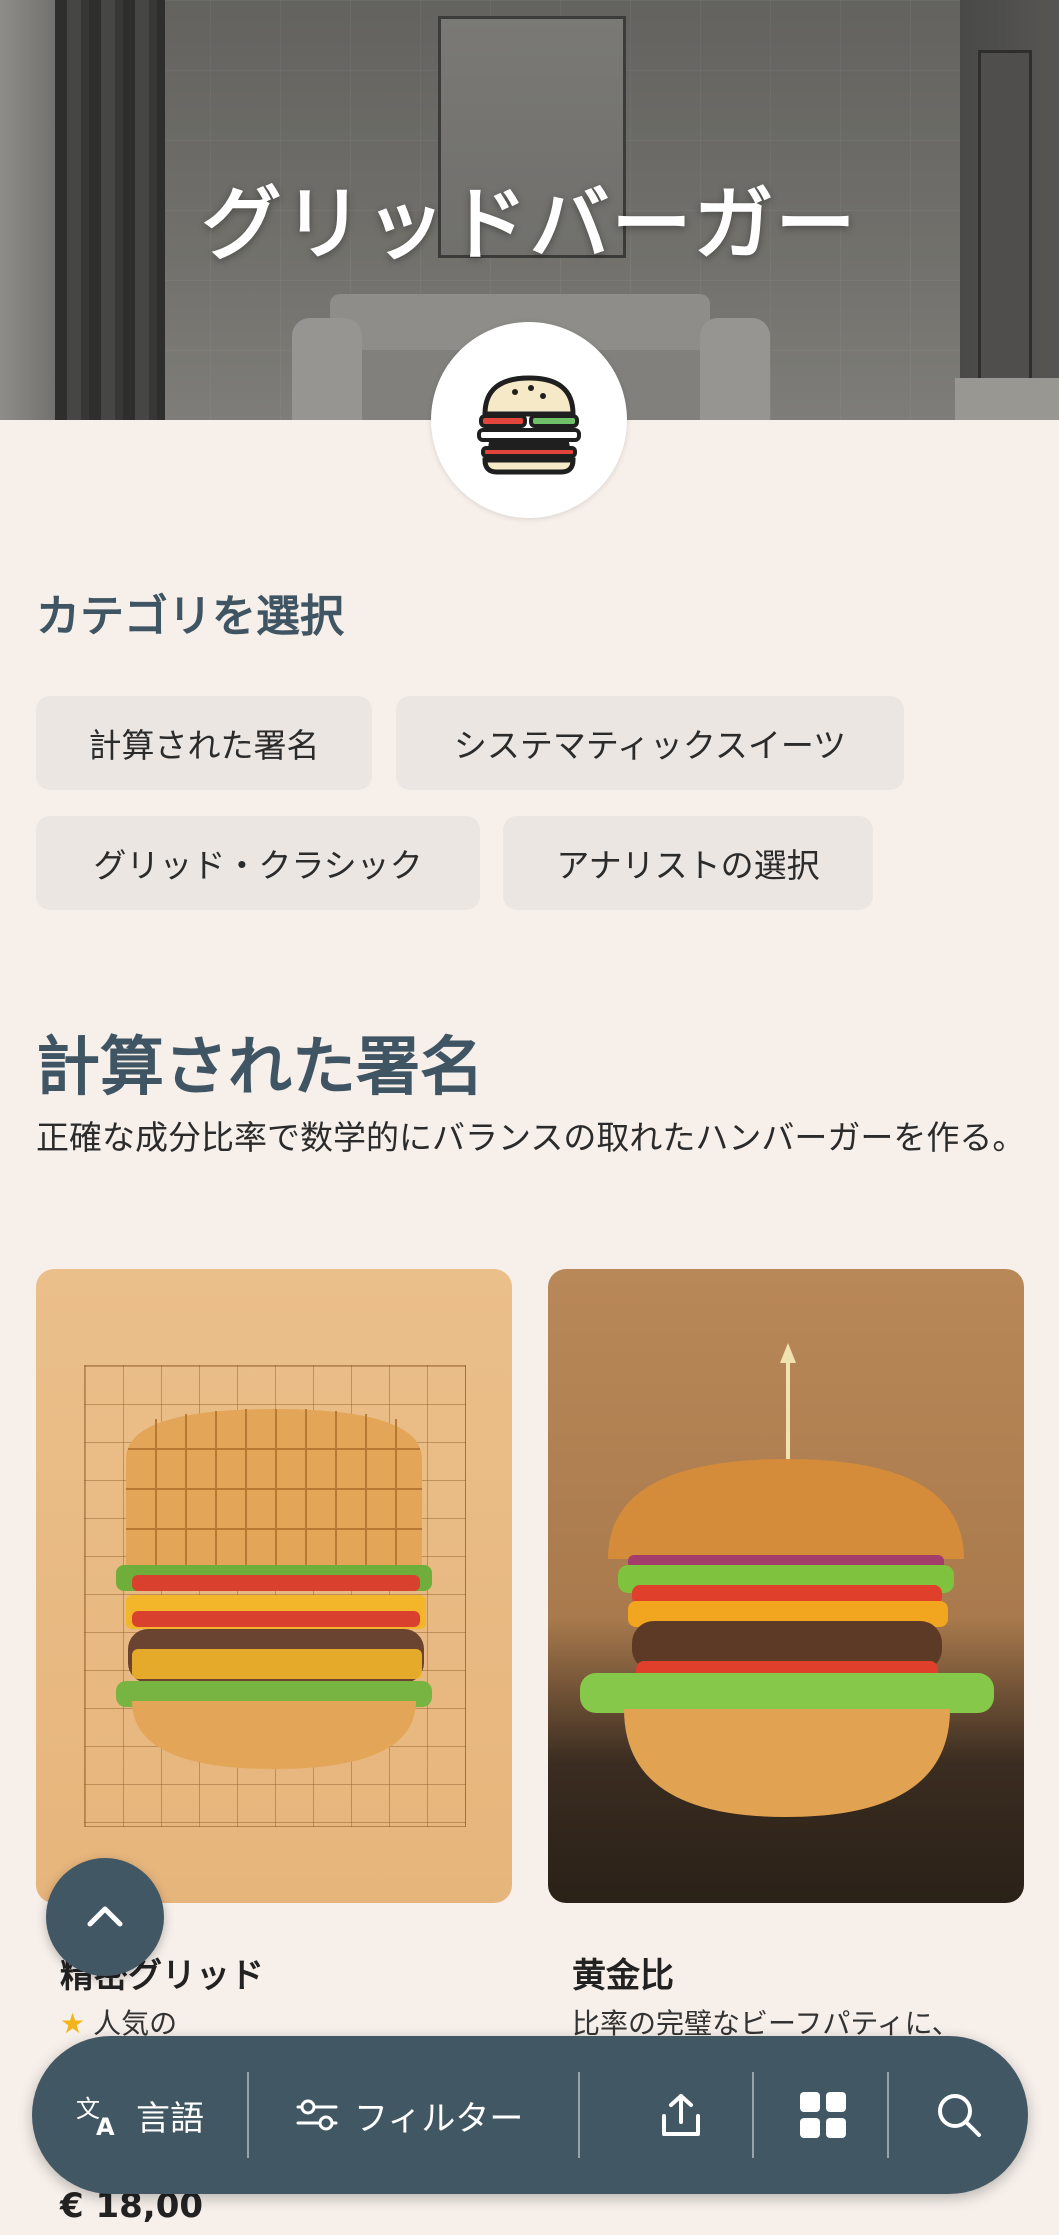 The height and width of the screenshot is (2235, 1059). Describe the element at coordinates (529, 420) in the screenshot. I see `burger-logo-icon` at that location.